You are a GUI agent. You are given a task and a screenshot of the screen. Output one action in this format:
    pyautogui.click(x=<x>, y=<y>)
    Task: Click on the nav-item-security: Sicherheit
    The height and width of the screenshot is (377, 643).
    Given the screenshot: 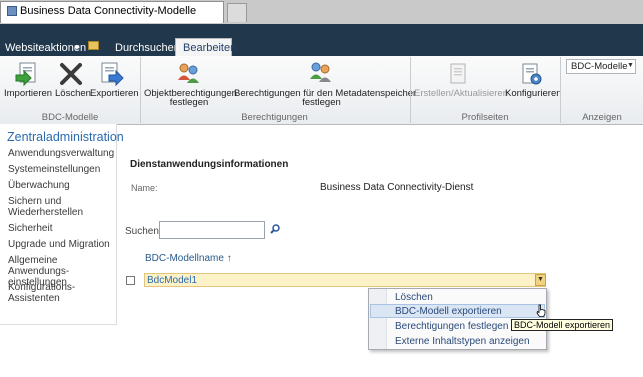 What is the action you would take?
    pyautogui.click(x=63, y=228)
    